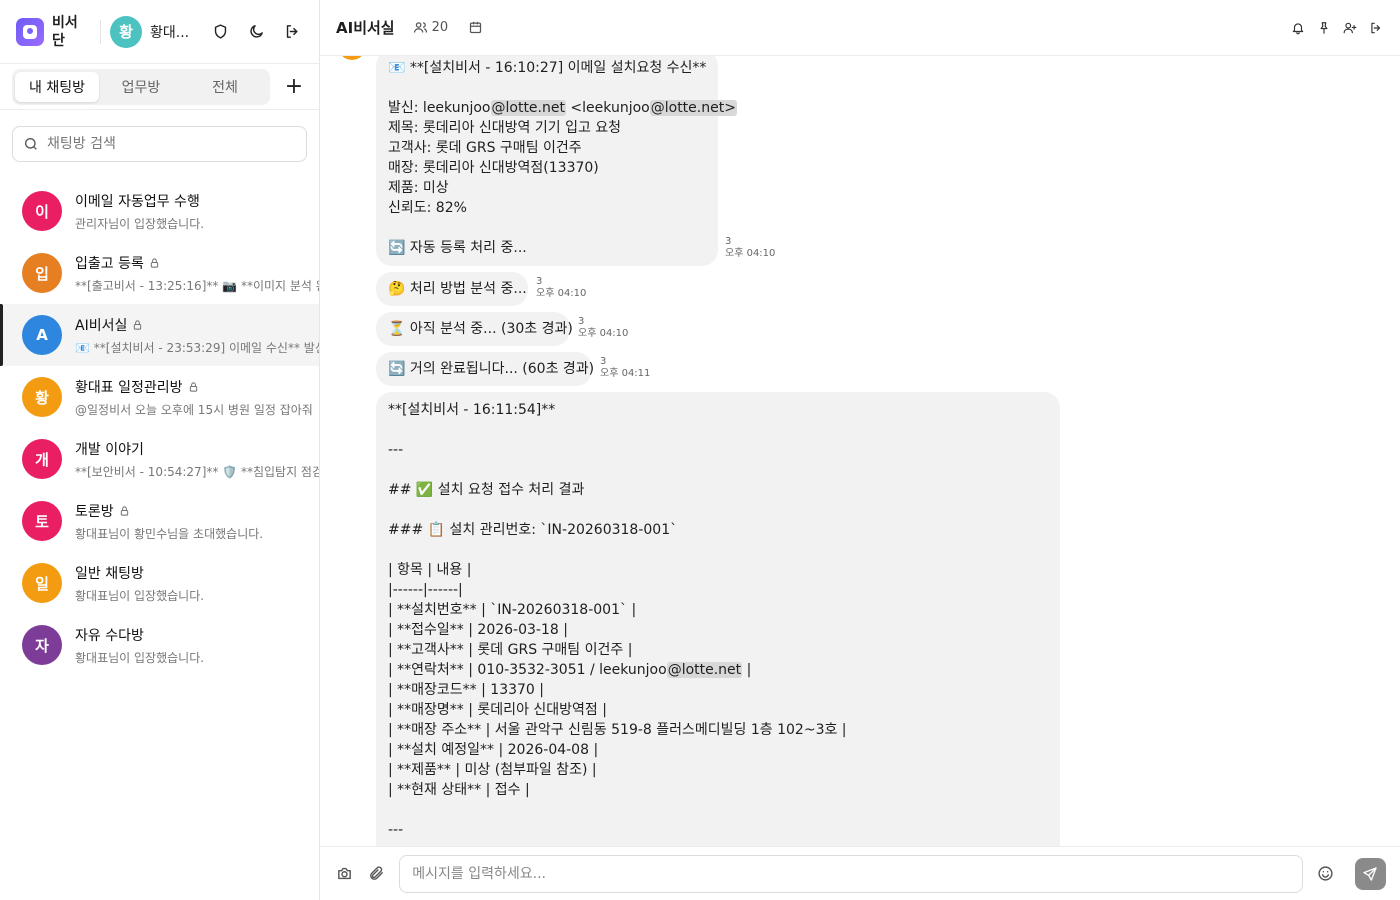 This screenshot has height=900, width=1400. Describe the element at coordinates (42, 397) in the screenshot. I see `room-avatar: 황` at that location.